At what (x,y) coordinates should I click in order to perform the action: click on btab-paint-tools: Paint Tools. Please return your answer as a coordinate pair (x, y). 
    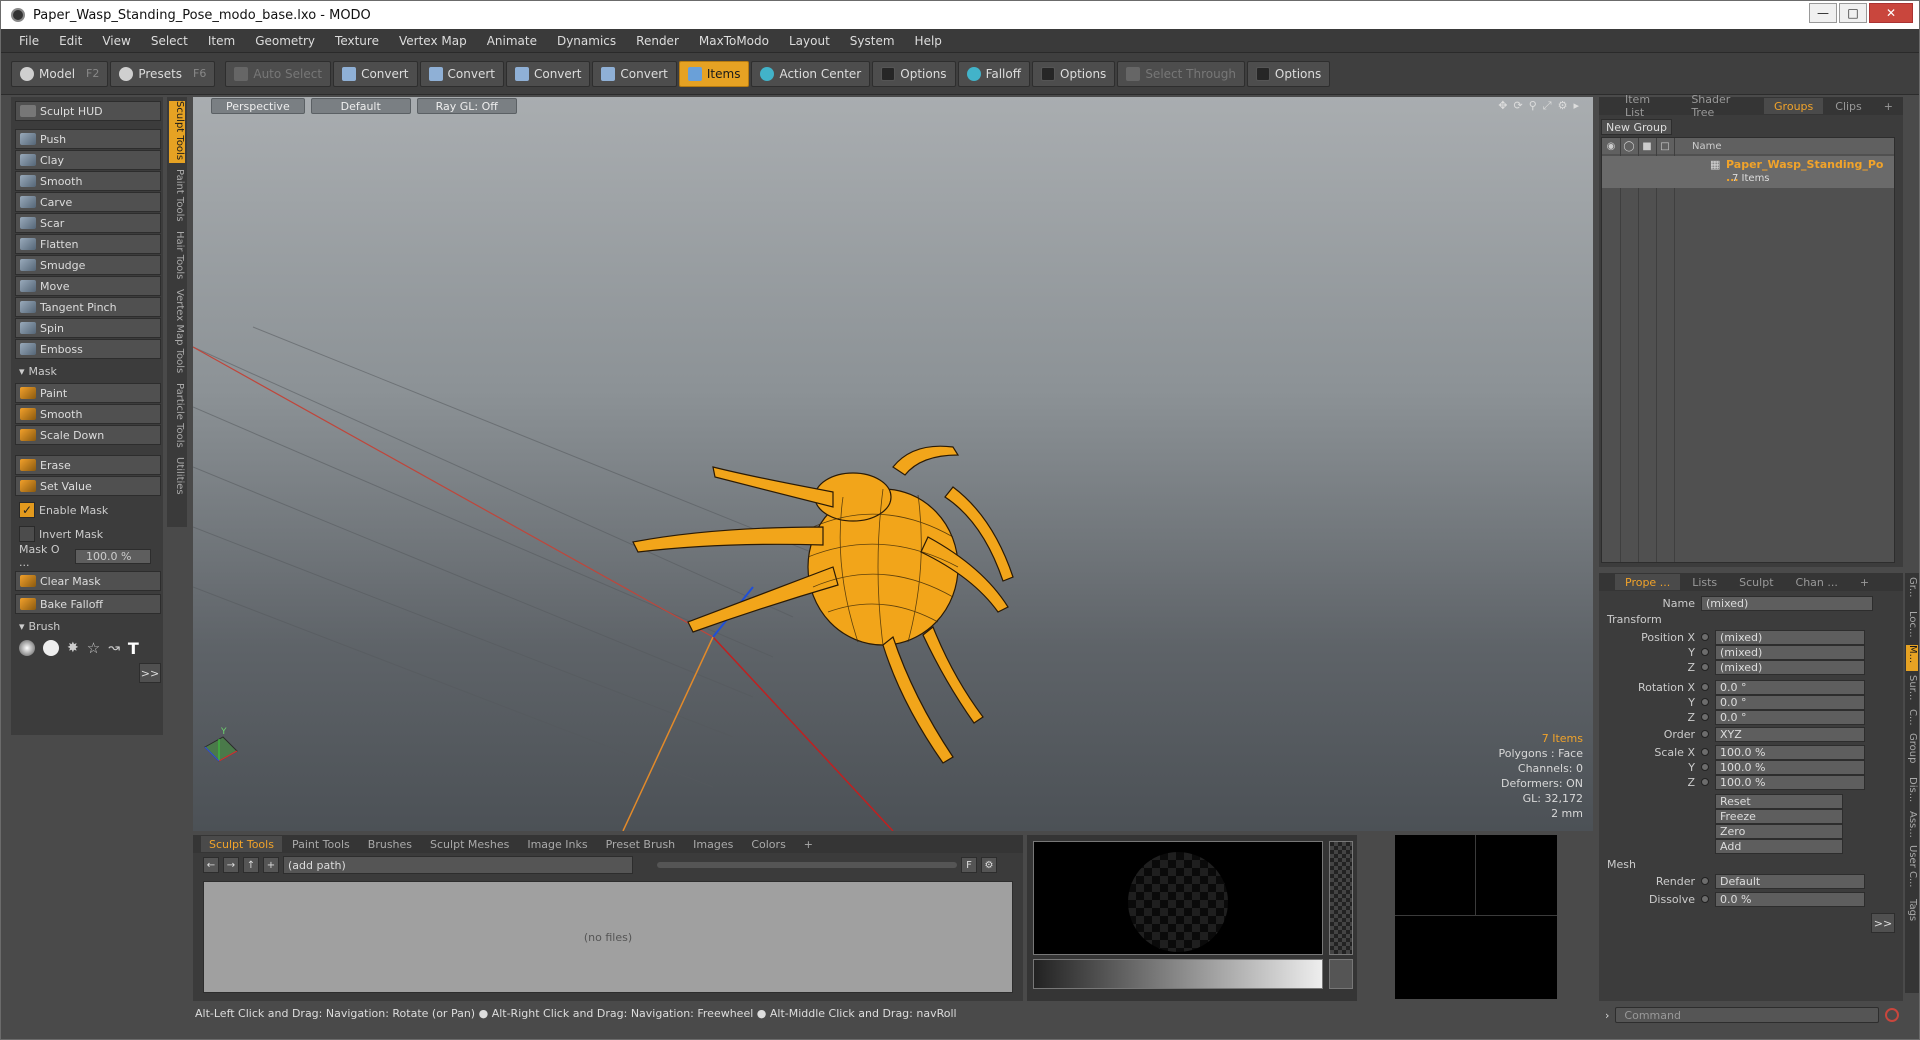
    Looking at the image, I should click on (321, 844).